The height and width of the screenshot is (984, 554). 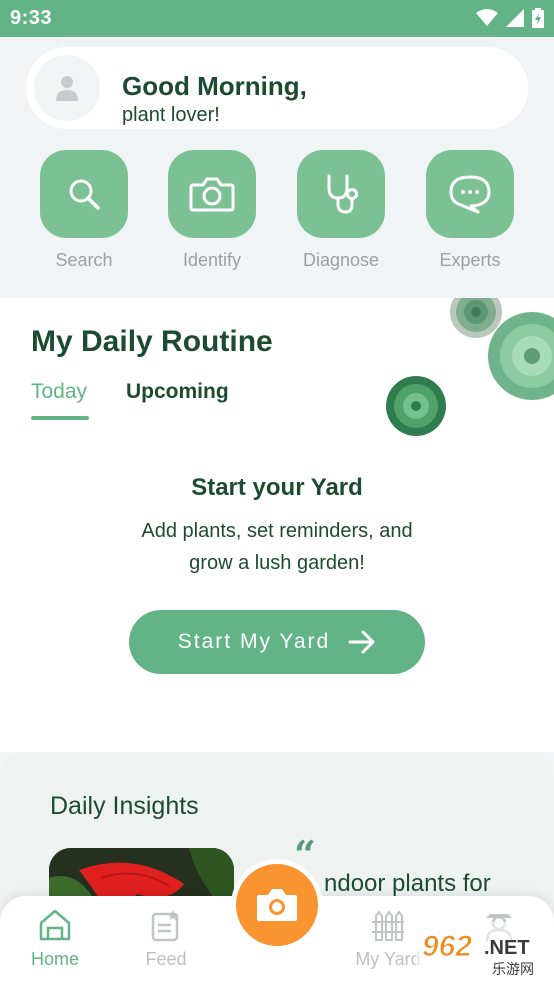 I want to click on diagnose-label: Diagnose, so click(x=341, y=260).